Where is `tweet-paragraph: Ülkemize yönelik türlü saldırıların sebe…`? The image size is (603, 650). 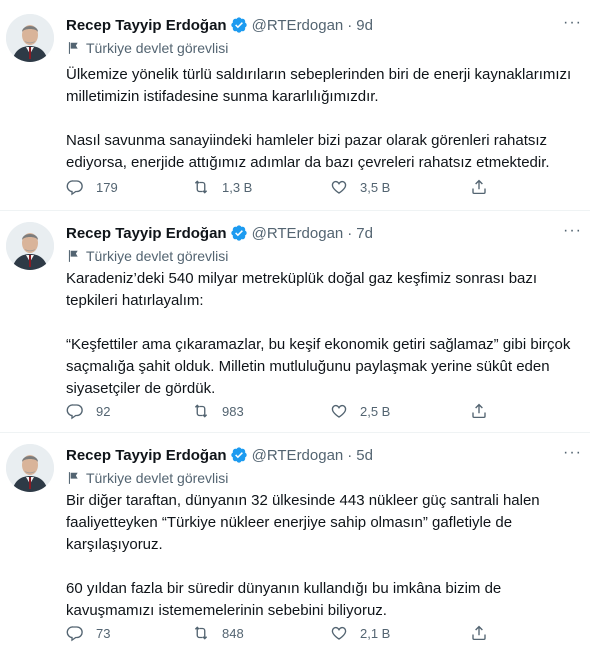 tweet-paragraph: Ülkemize yönelik türlü saldırıların sebe… is located at coordinates (319, 85).